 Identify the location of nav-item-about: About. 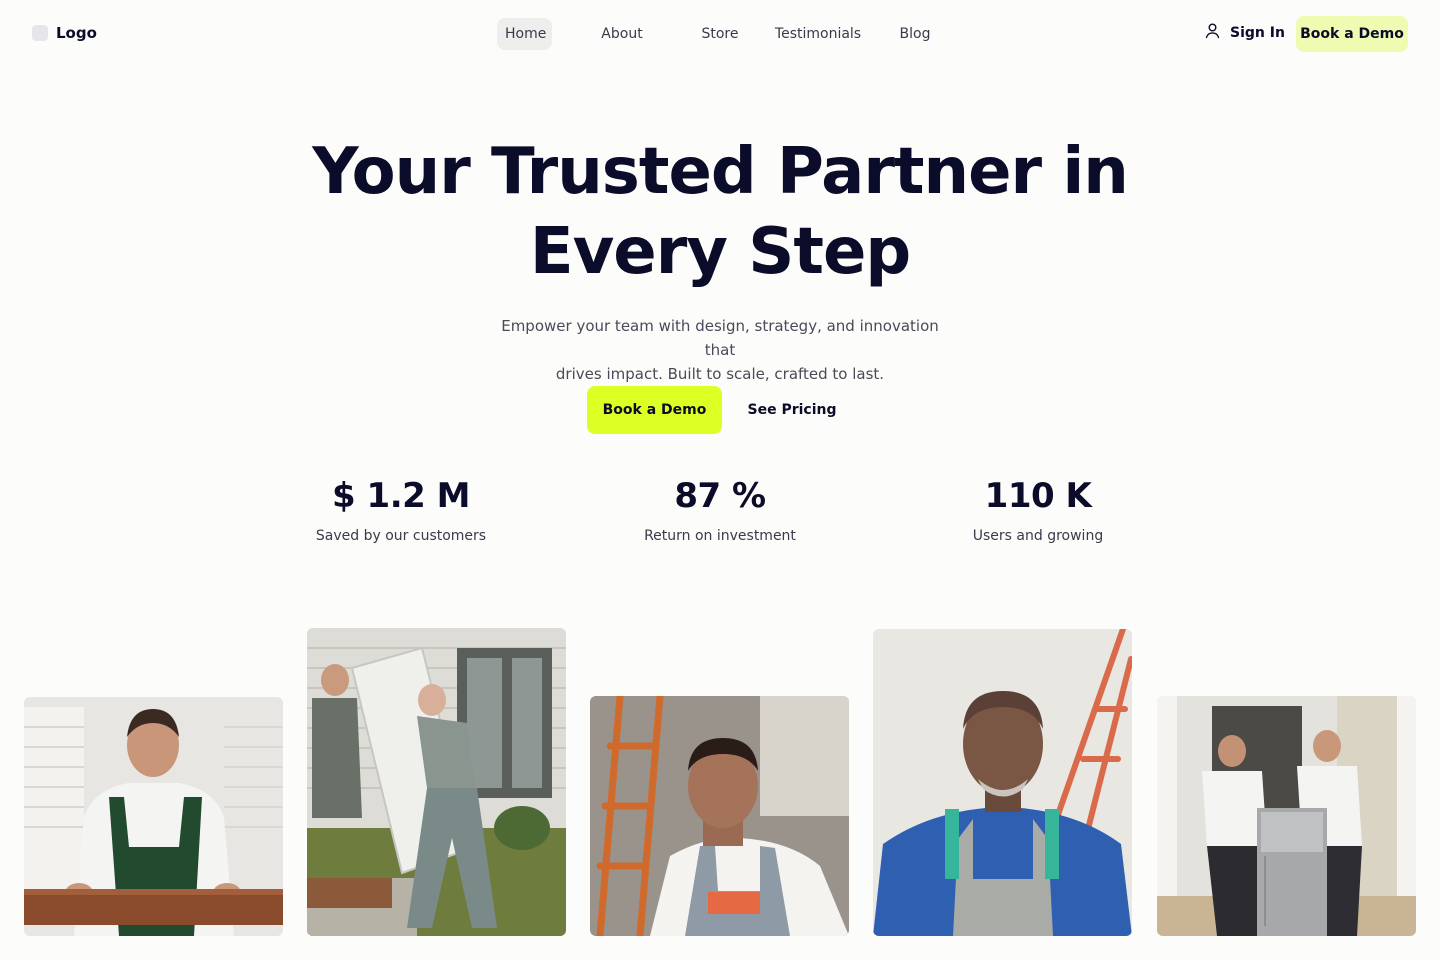
(622, 34).